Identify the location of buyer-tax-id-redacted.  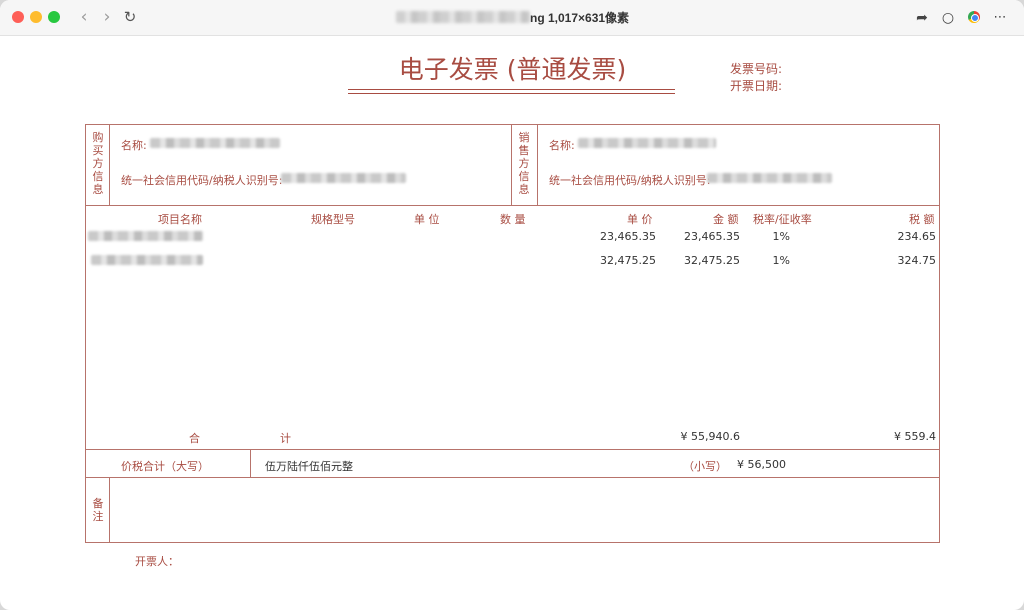
(343, 178).